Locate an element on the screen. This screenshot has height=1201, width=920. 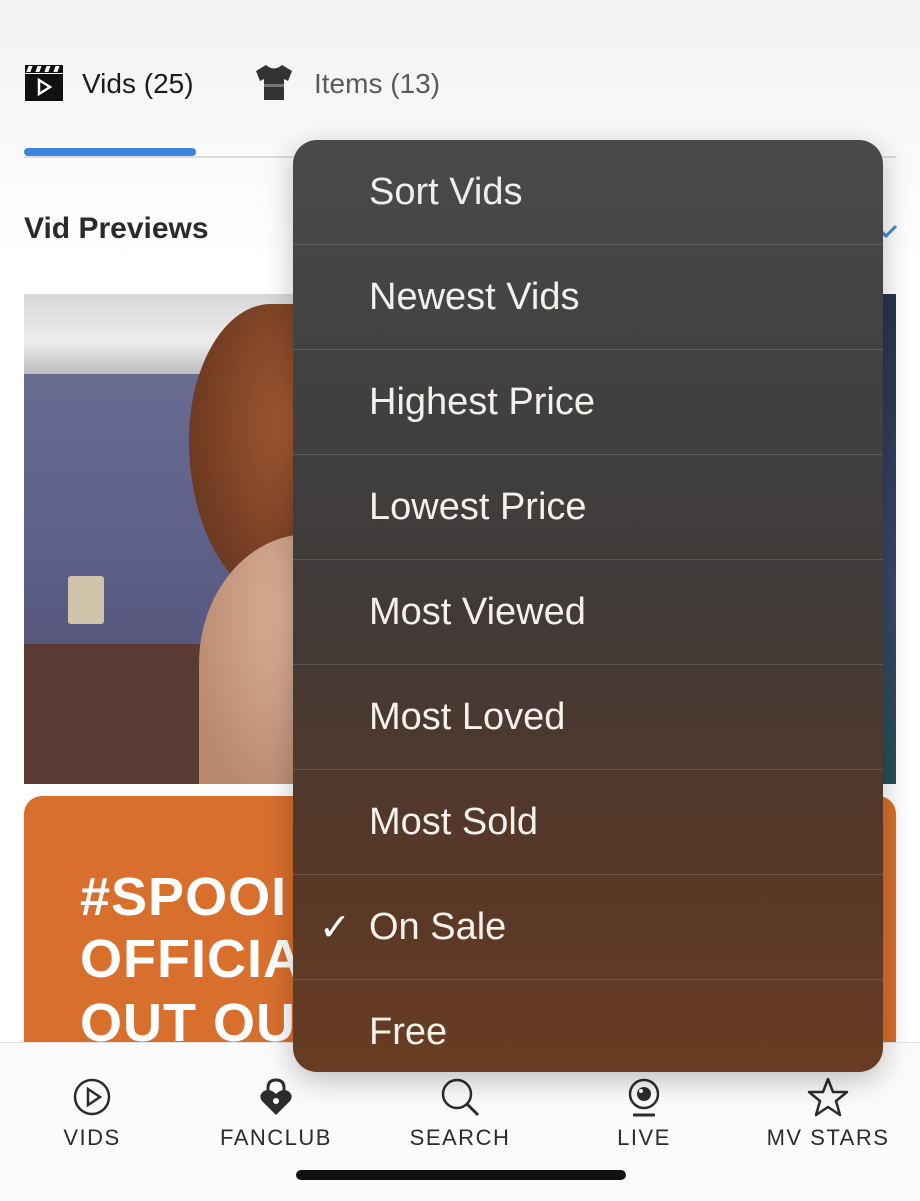
clapperboard-icon is located at coordinates (44, 84).